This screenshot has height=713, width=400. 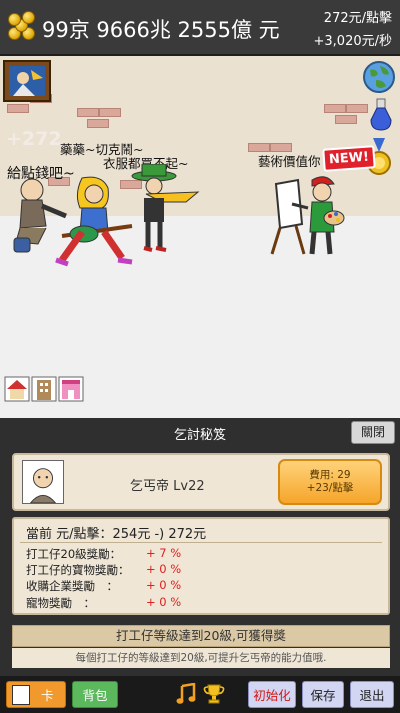 What do you see at coordinates (289, 161) in the screenshot?
I see `painter-speech: 藝術價值你` at bounding box center [289, 161].